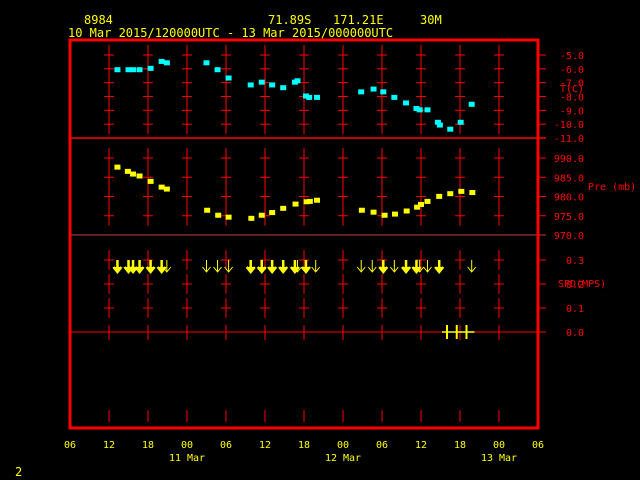 This screenshot has height=480, width=640. Describe the element at coordinates (499, 458) in the screenshot. I see `x-date-label: 13 Mar` at that location.